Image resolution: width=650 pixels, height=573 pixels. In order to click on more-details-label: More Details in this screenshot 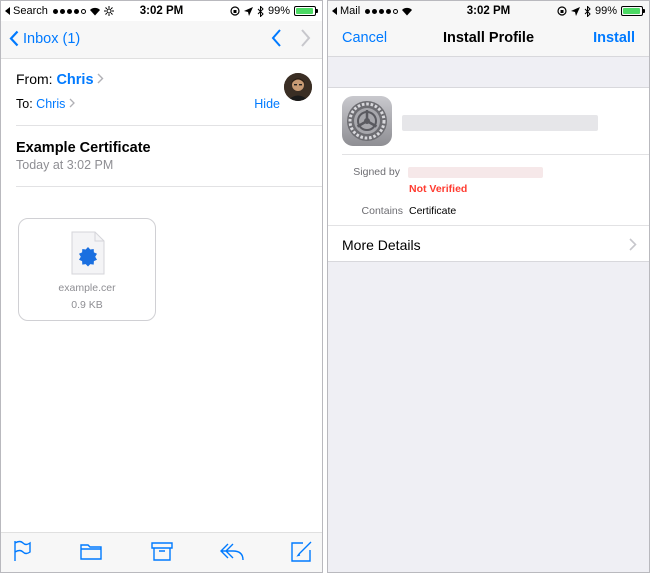, I will do `click(381, 245)`.